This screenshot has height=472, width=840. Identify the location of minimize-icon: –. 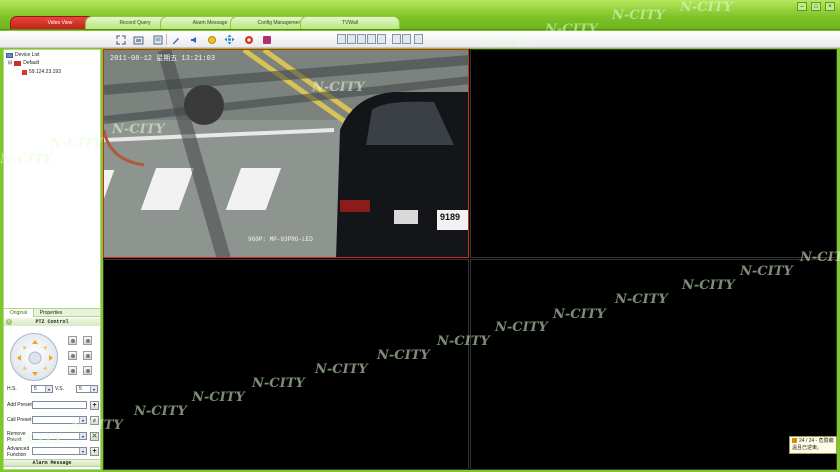
(802, 6).